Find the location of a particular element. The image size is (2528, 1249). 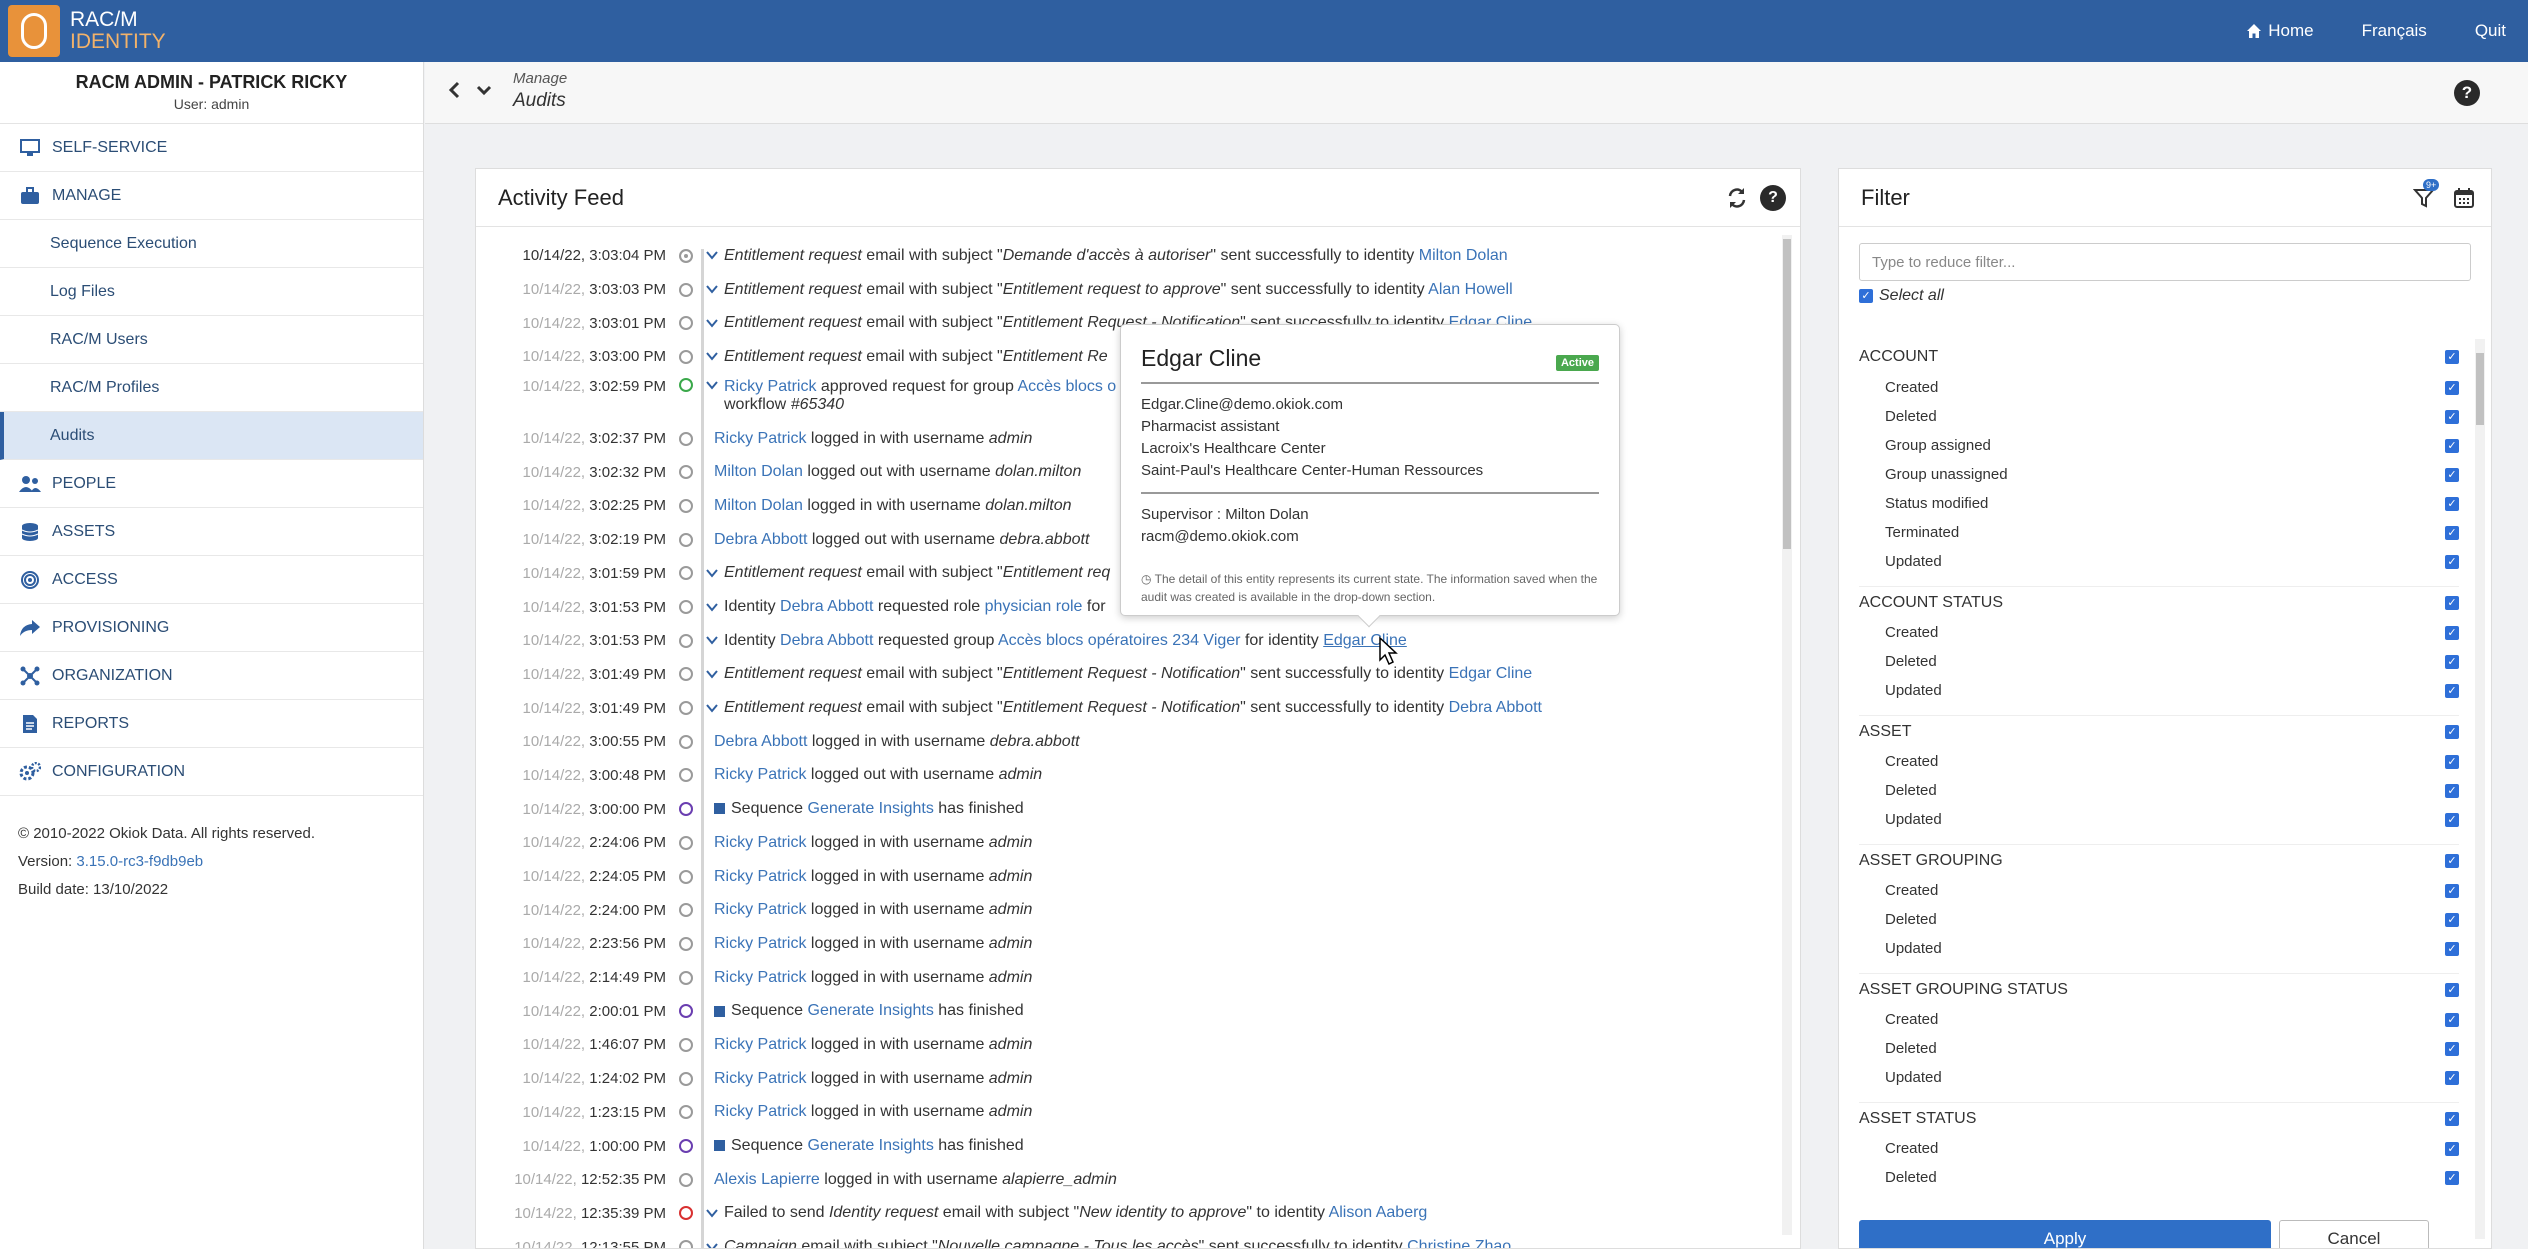

filter-scrollbar is located at coordinates (2480, 789).